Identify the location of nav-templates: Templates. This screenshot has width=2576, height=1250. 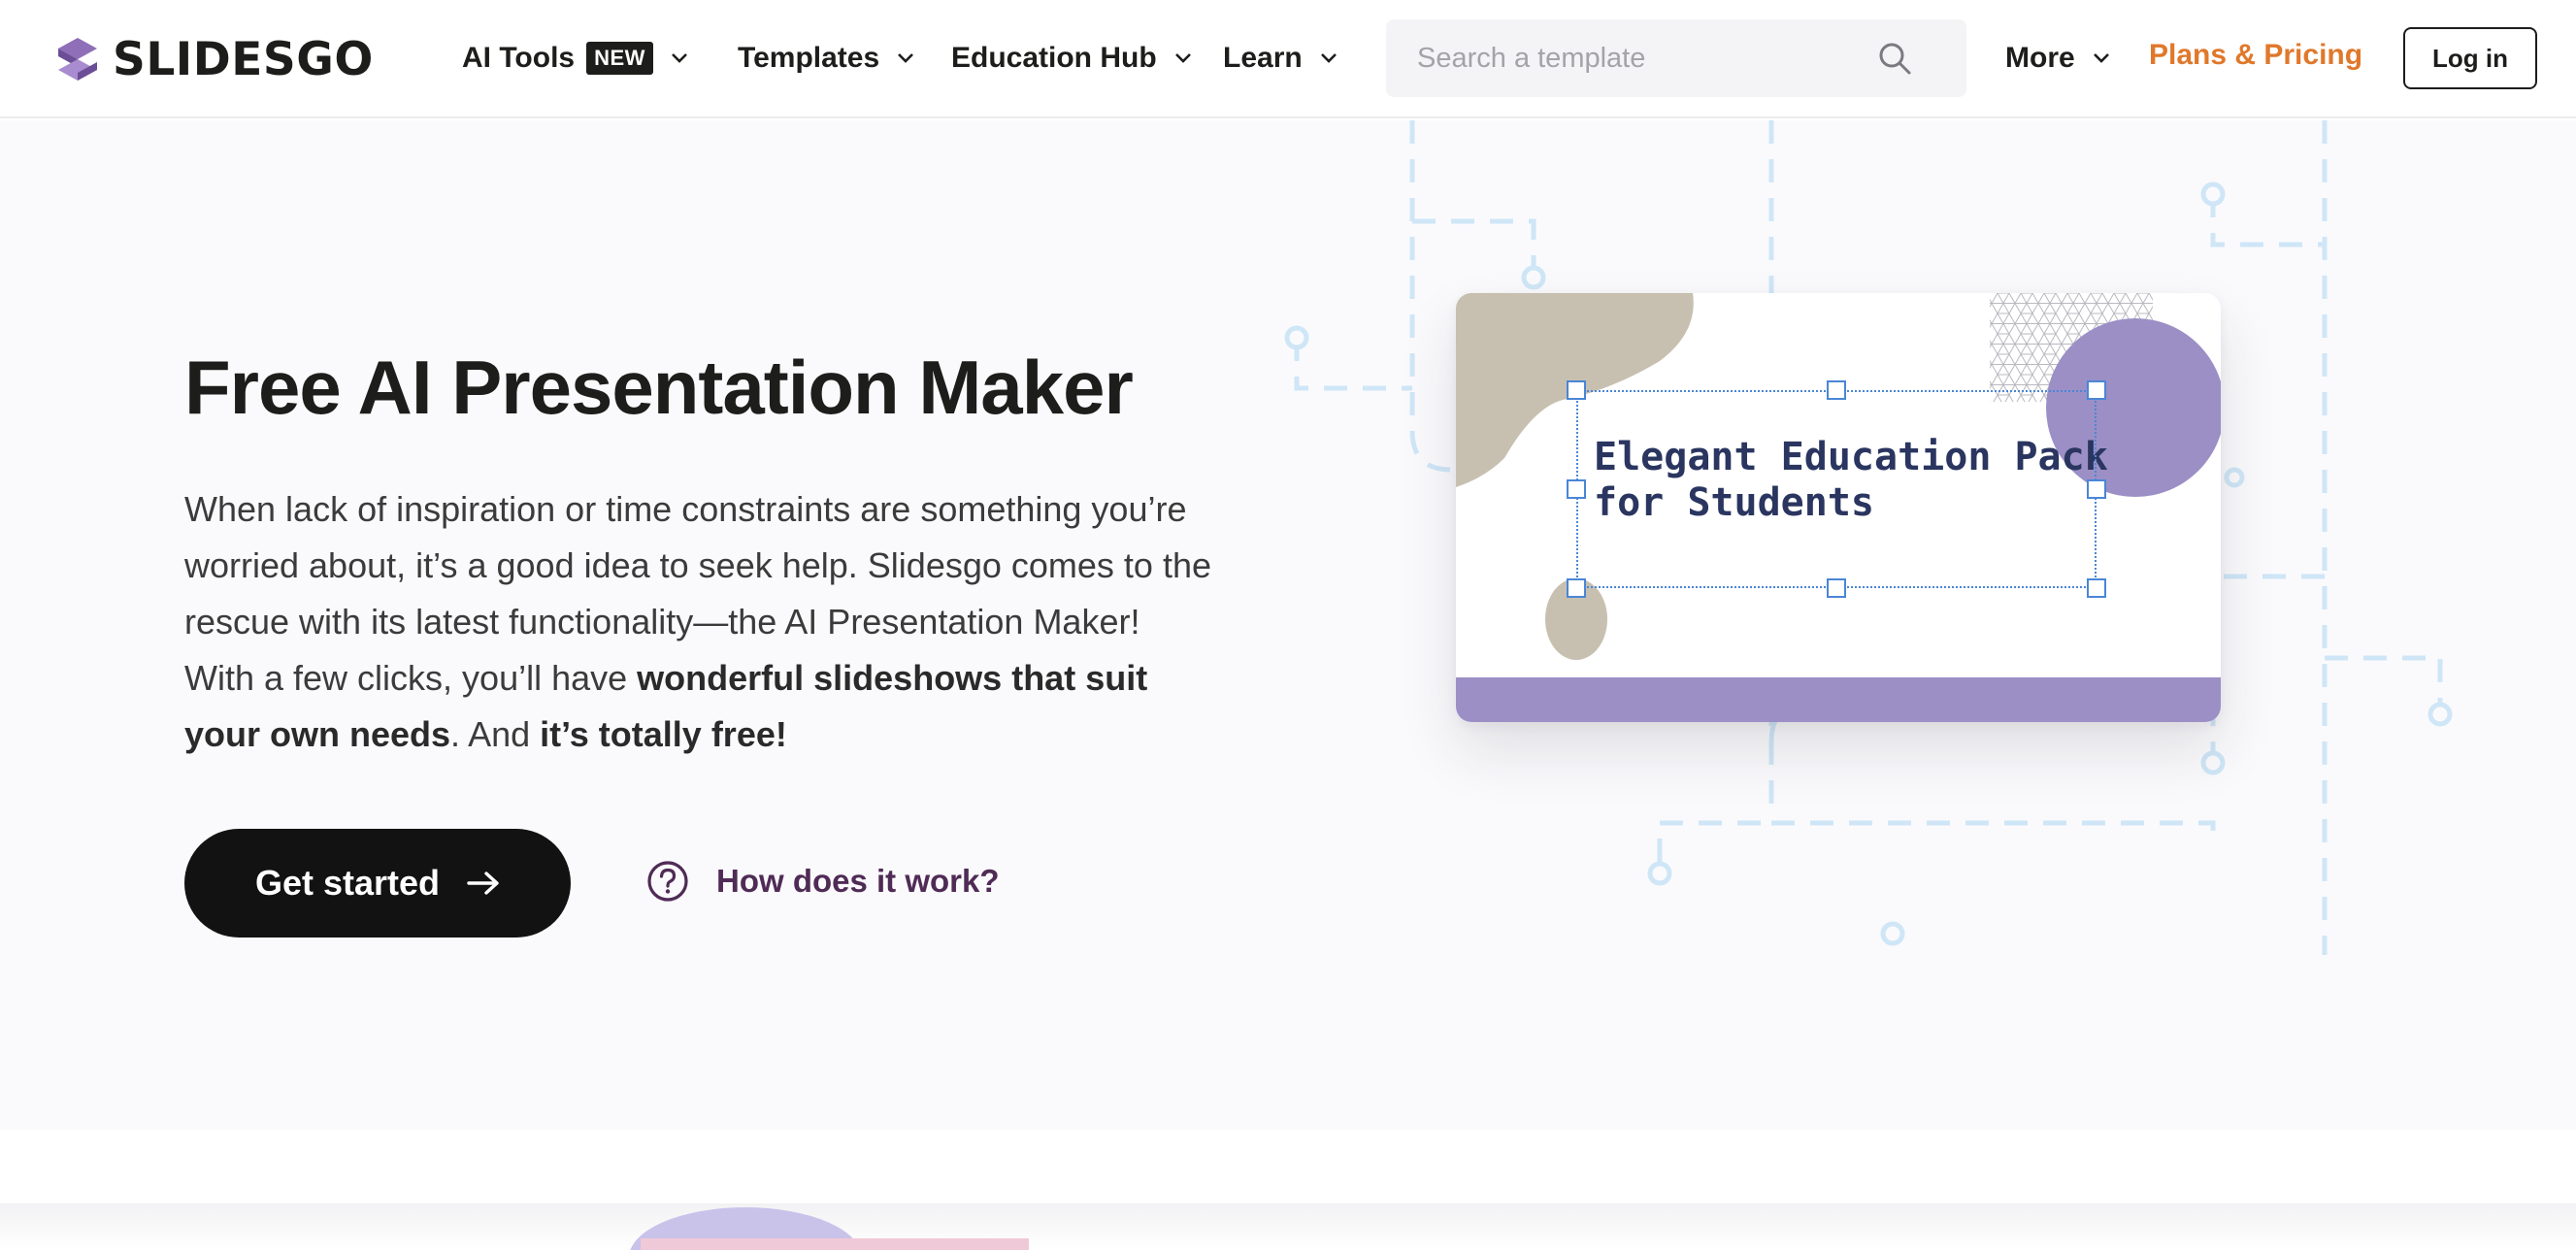
(826, 58).